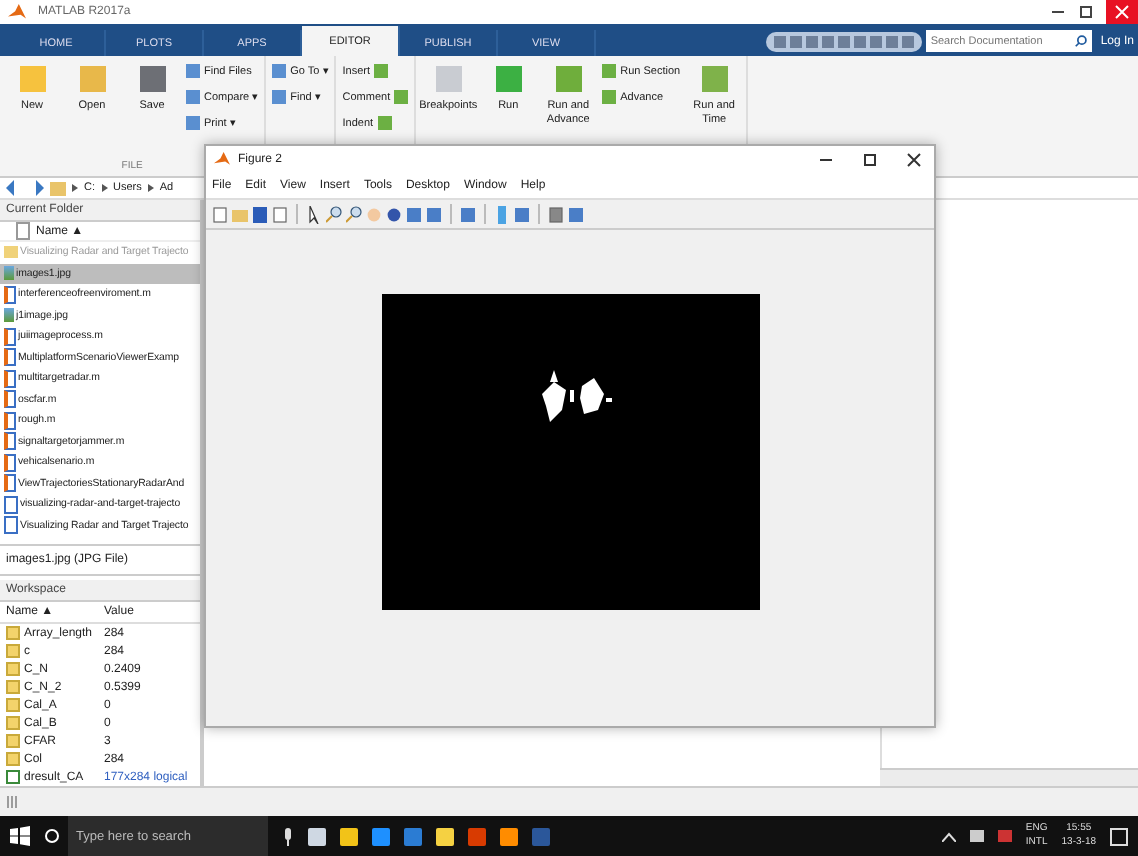 The height and width of the screenshot is (856, 1138). What do you see at coordinates (1081, 41) in the screenshot?
I see `search-icon` at bounding box center [1081, 41].